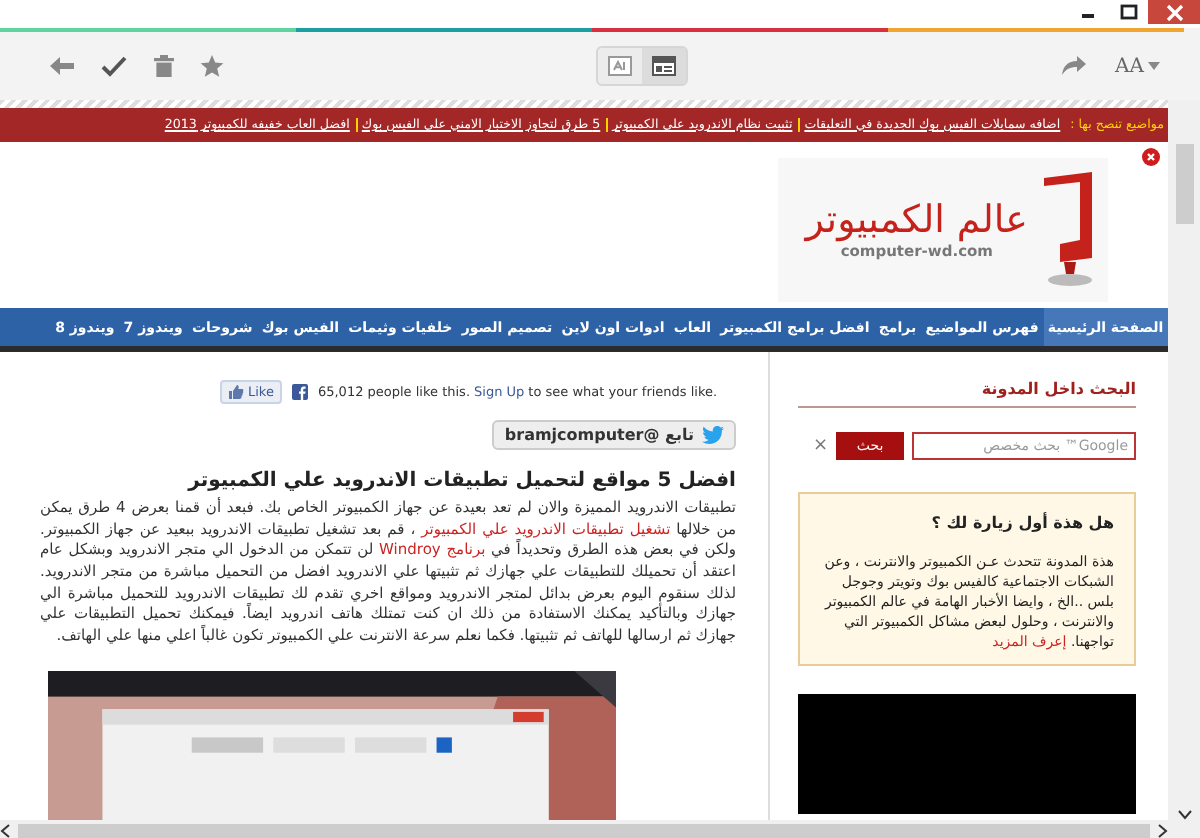  What do you see at coordinates (299, 392) in the screenshot?
I see `square-logo-icon` at bounding box center [299, 392].